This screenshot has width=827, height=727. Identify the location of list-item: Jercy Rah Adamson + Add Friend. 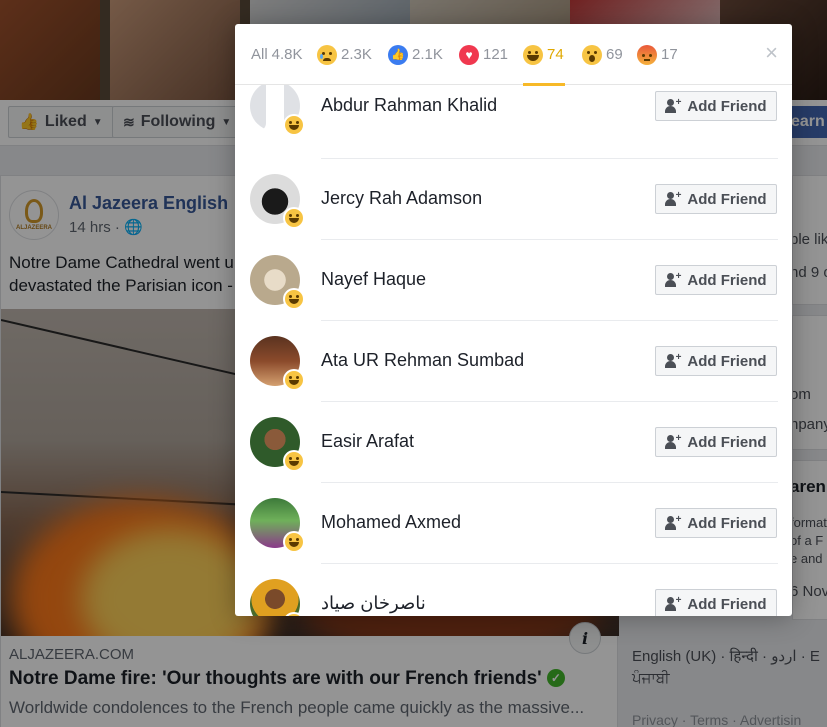
(513, 198).